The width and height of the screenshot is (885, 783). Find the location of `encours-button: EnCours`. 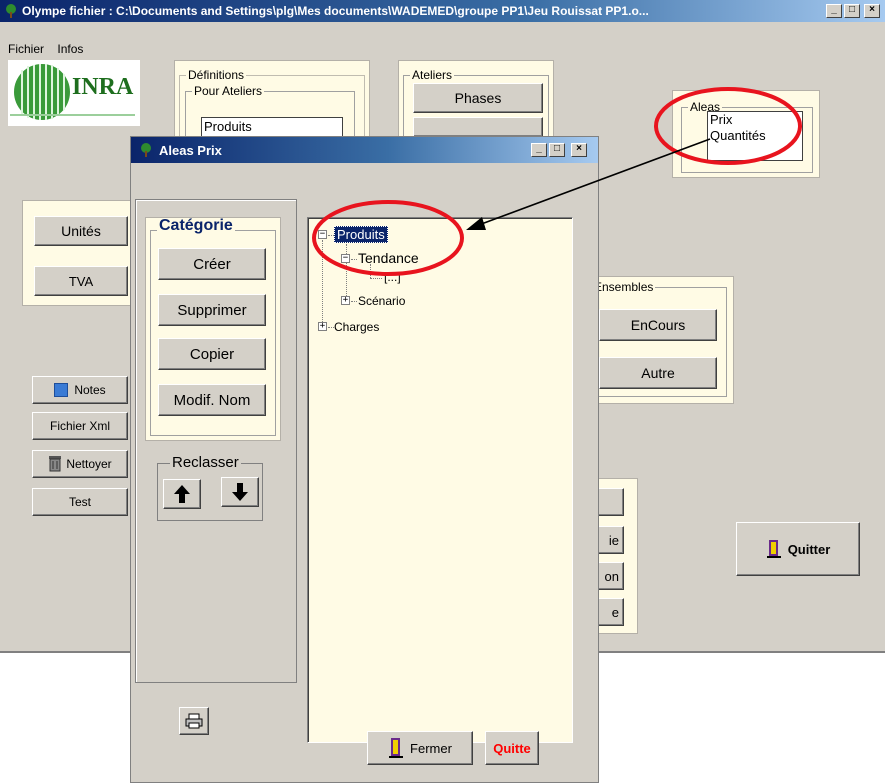

encours-button: EnCours is located at coordinates (658, 325).